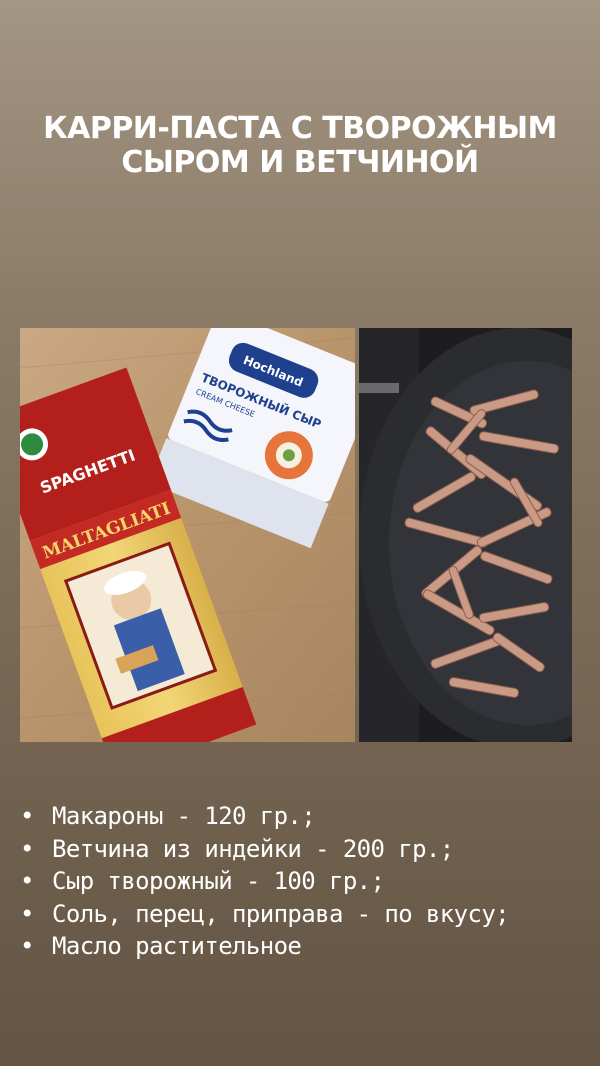 This screenshot has height=1066, width=600. I want to click on ham-pan-photo-image, so click(465, 535).